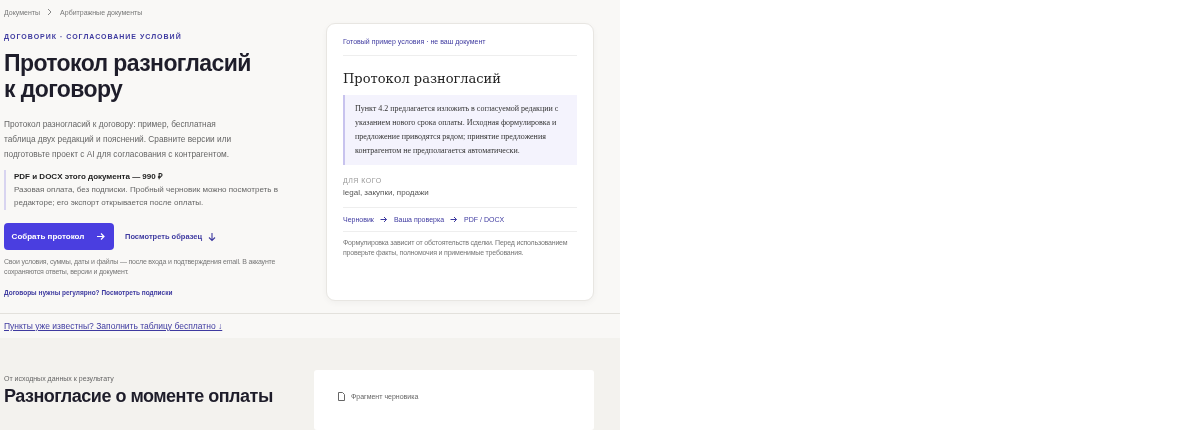 The width and height of the screenshot is (1200, 430). Describe the element at coordinates (89, 177) in the screenshot. I see `price-title: PDF и DOCX этого документа — 990 ₽` at that location.